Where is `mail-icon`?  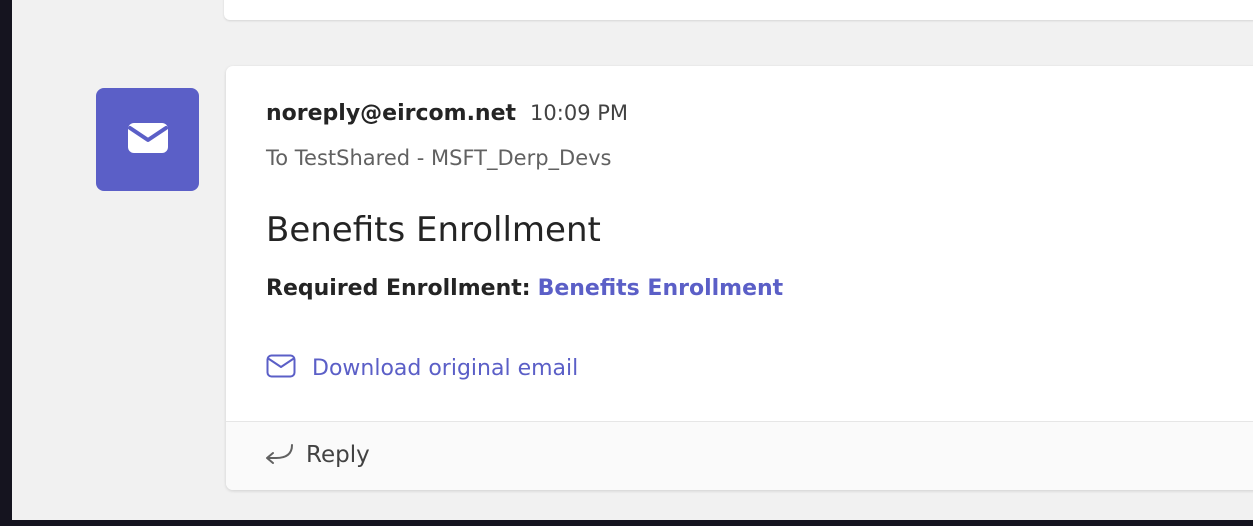 mail-icon is located at coordinates (148, 140).